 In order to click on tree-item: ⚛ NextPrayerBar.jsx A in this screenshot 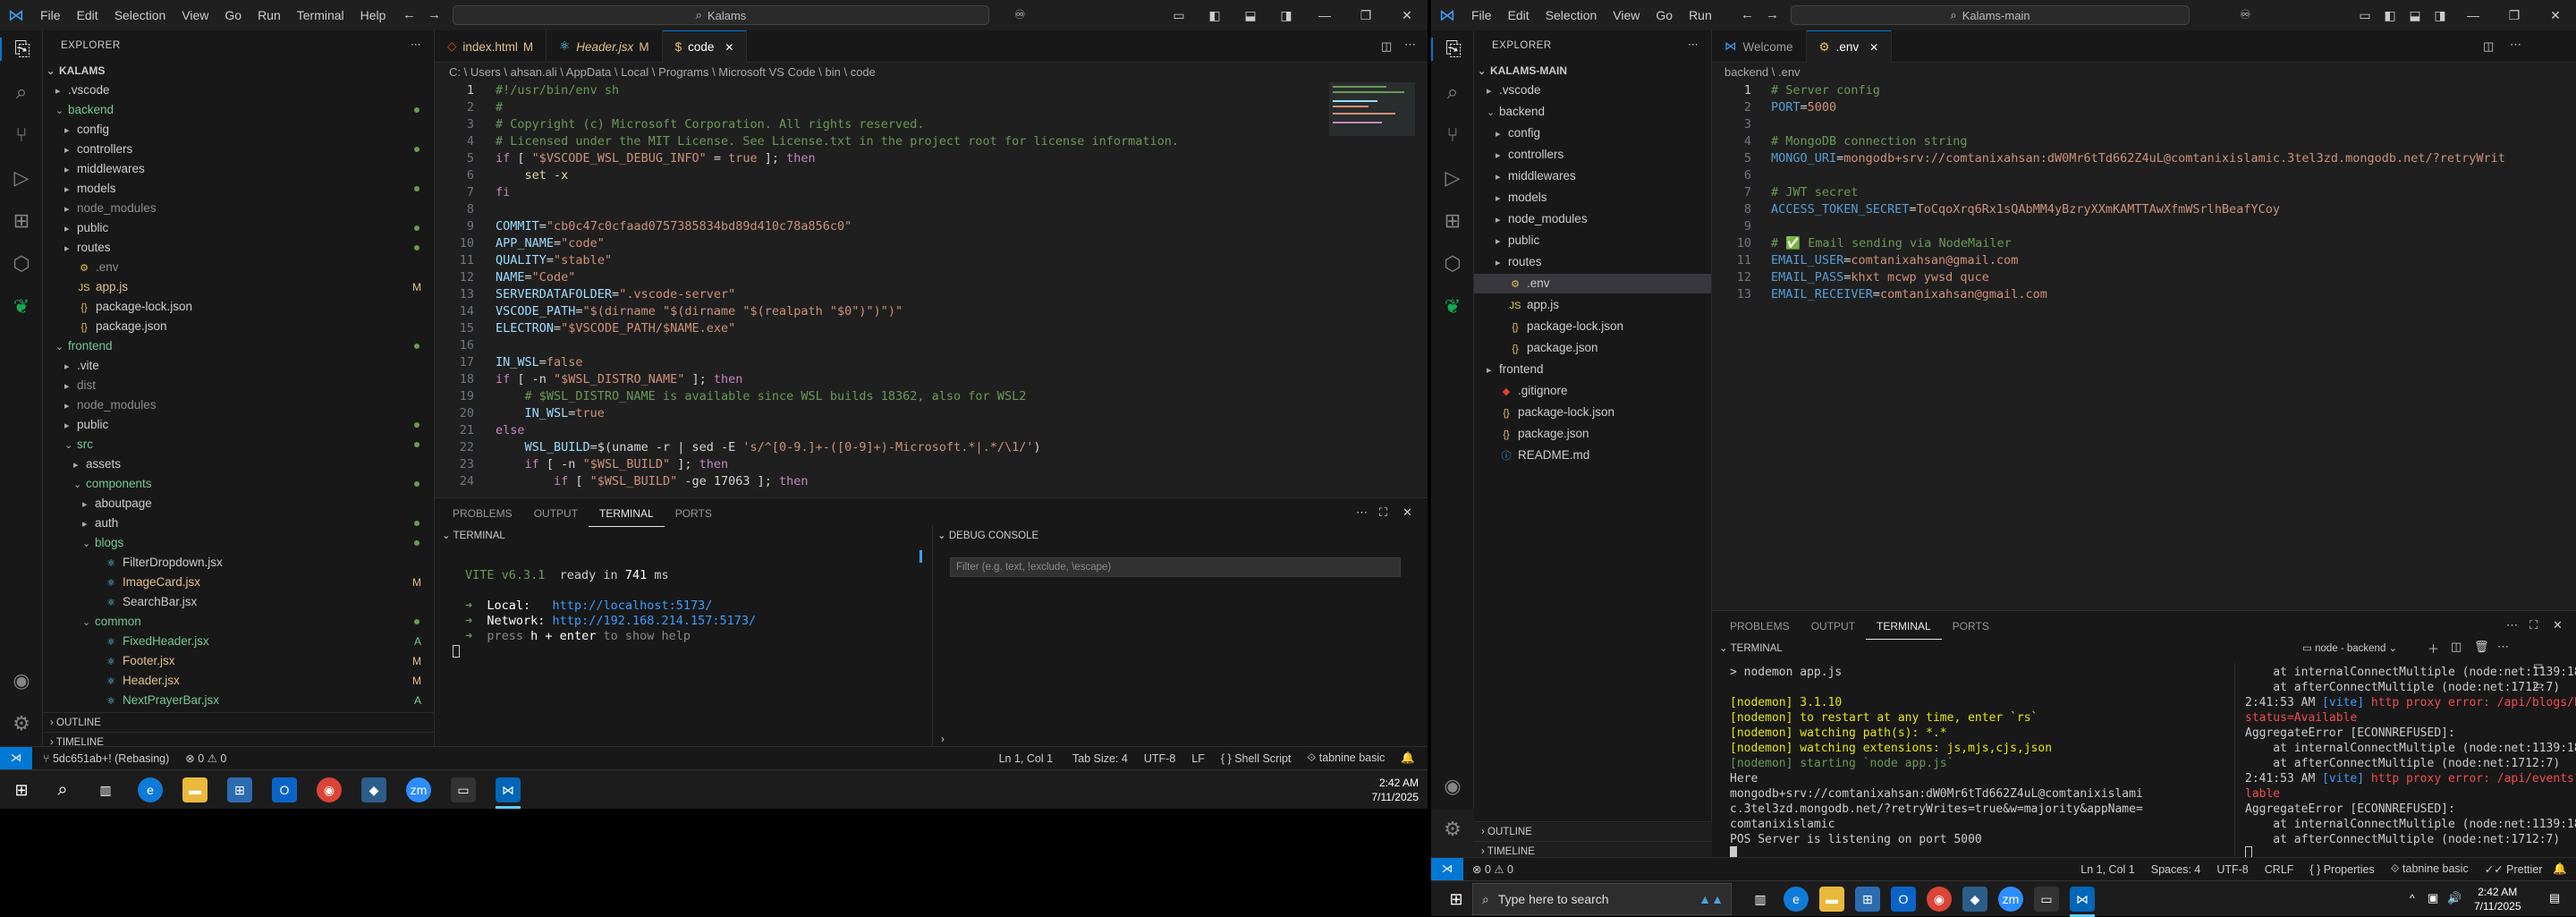, I will do `click(238, 701)`.